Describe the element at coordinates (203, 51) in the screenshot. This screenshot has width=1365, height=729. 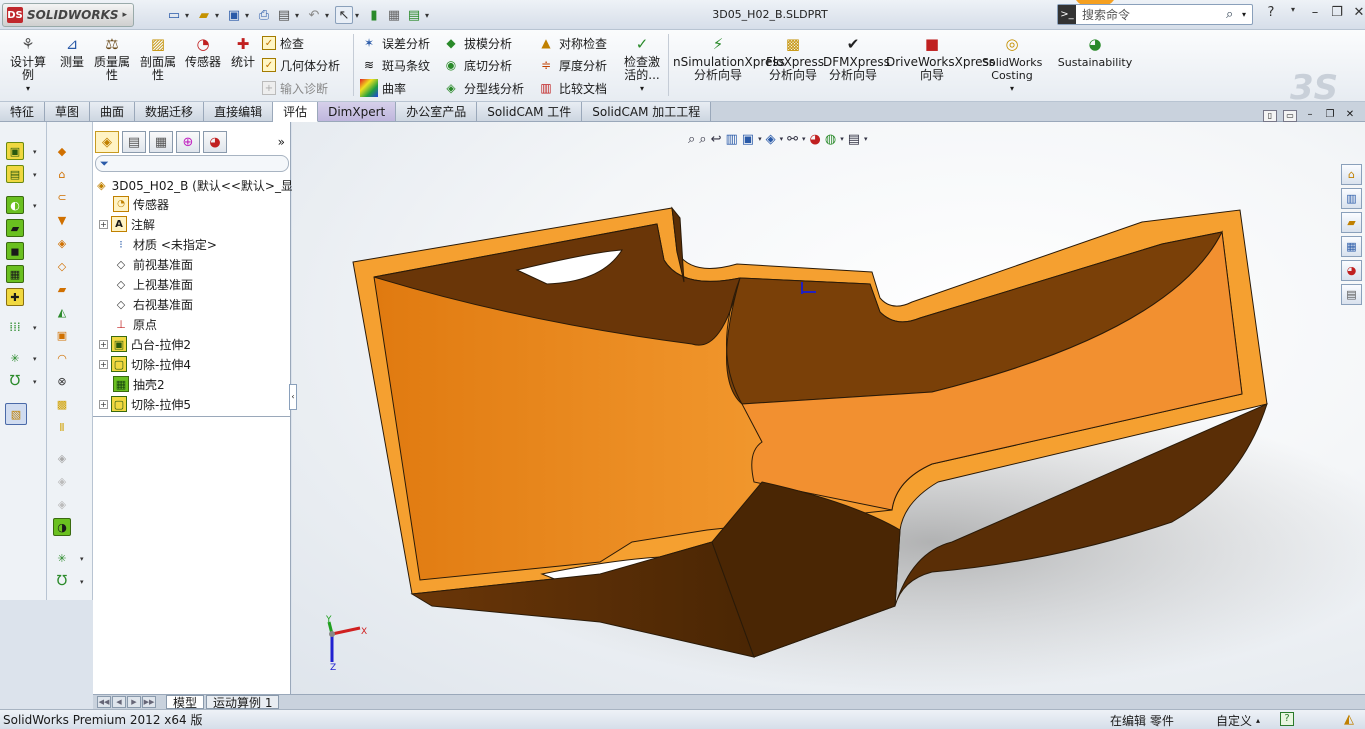
I see `sensors-button: ◔ 传感器` at that location.